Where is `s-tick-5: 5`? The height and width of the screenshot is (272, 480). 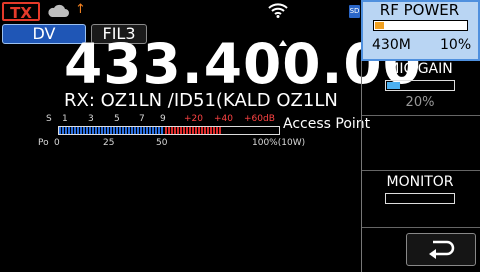 s-tick-5: 5 is located at coordinates (117, 119).